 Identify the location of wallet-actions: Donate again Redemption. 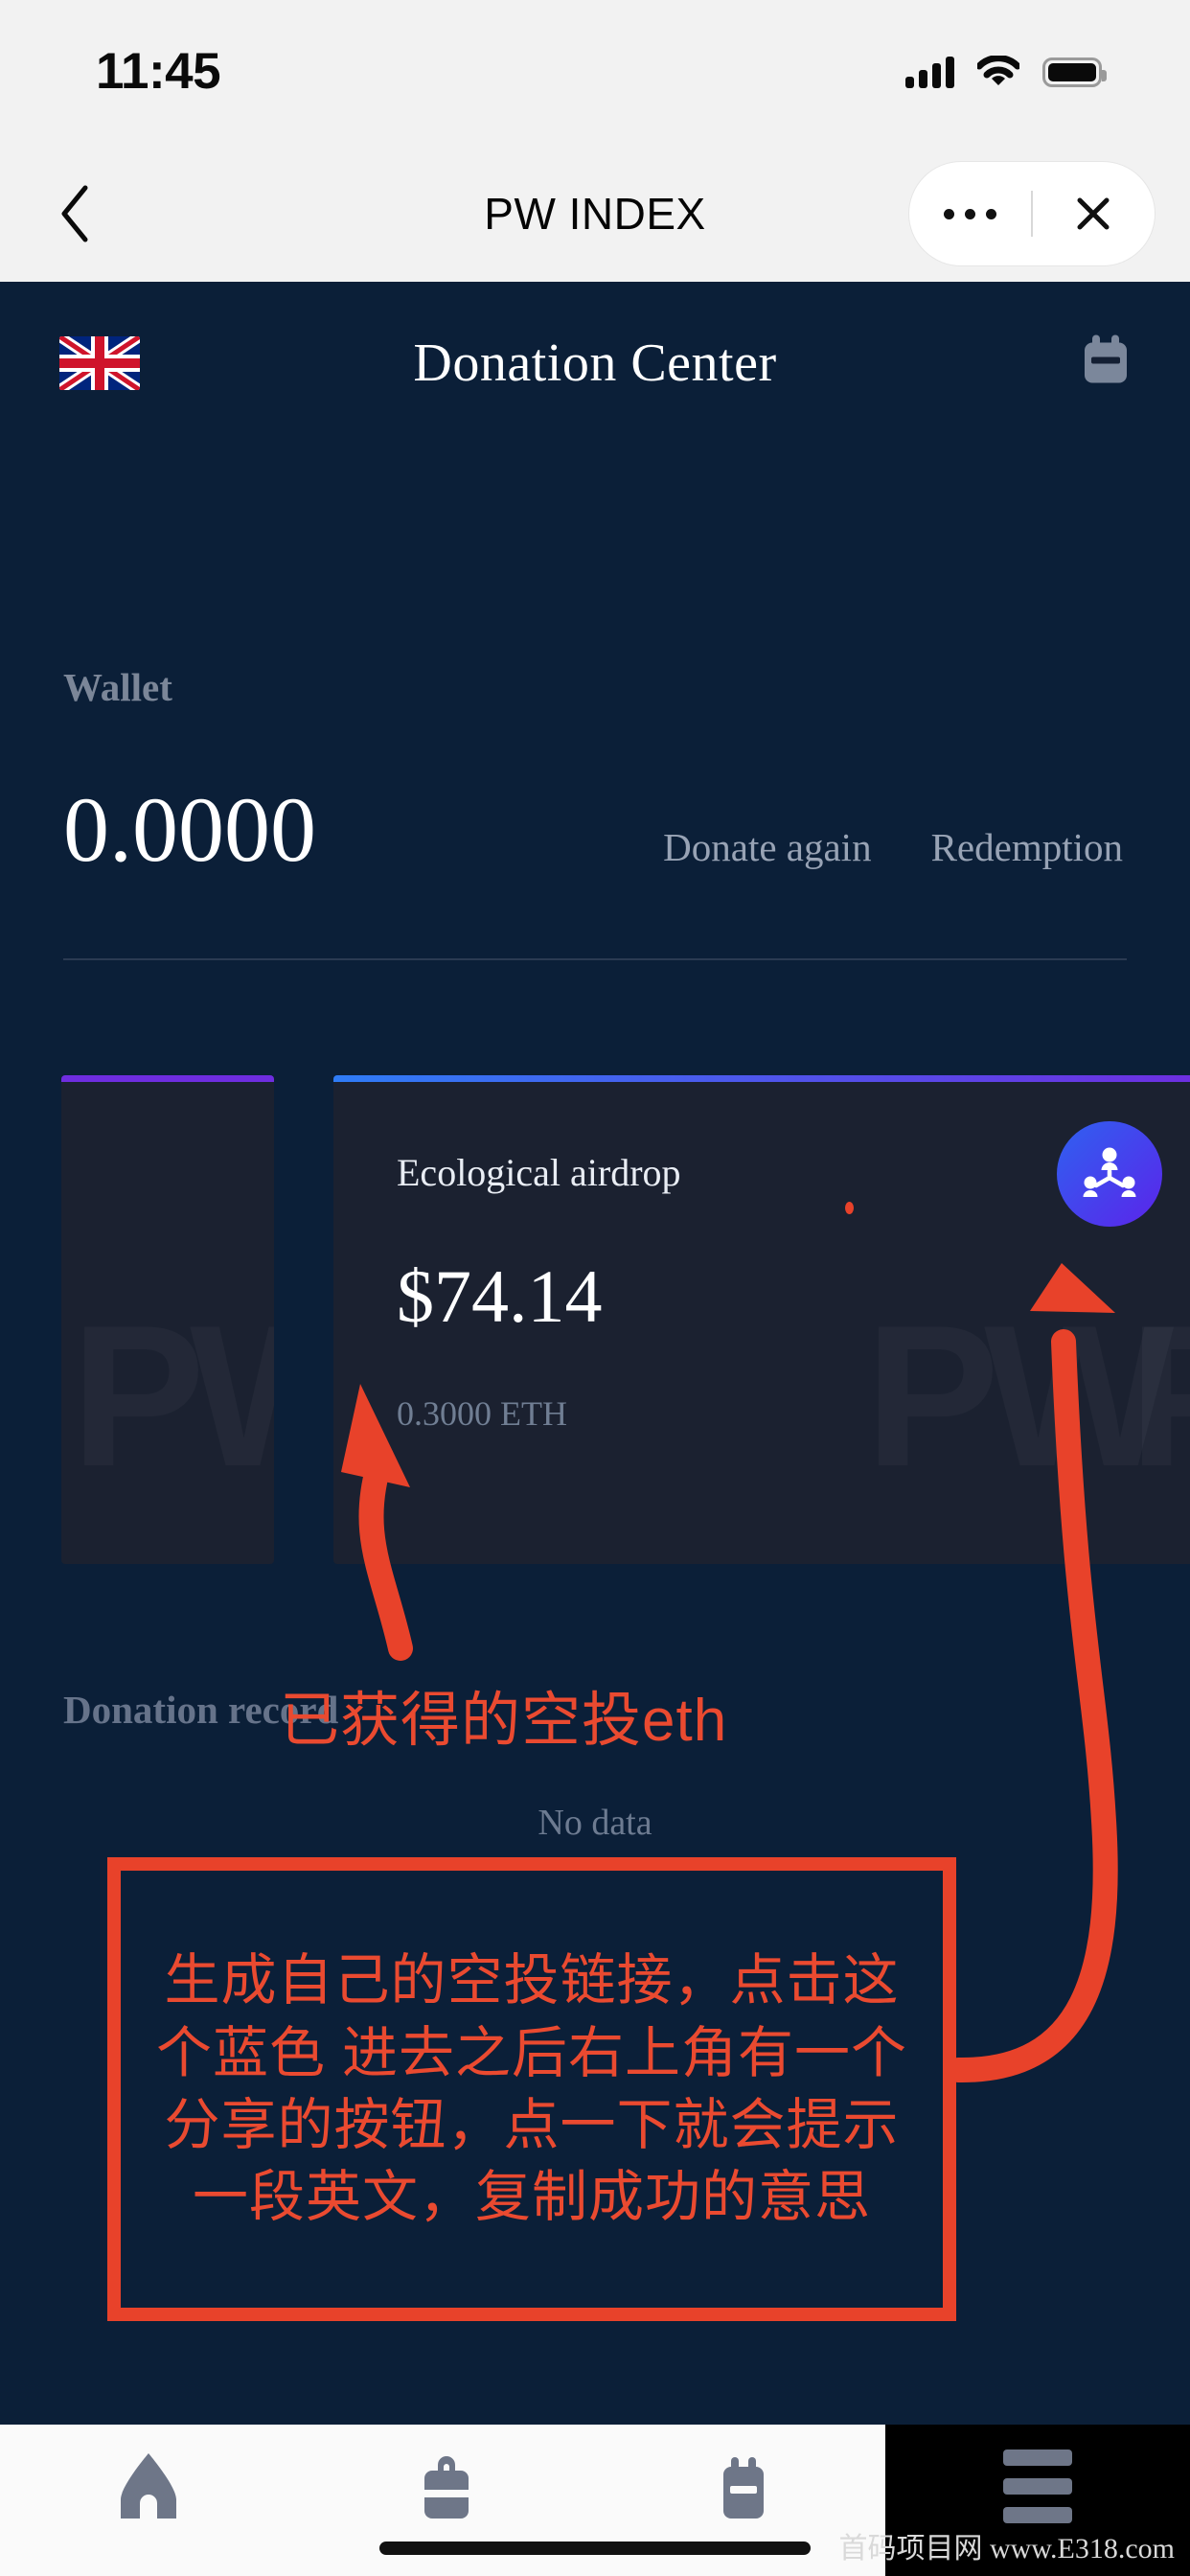
(893, 847).